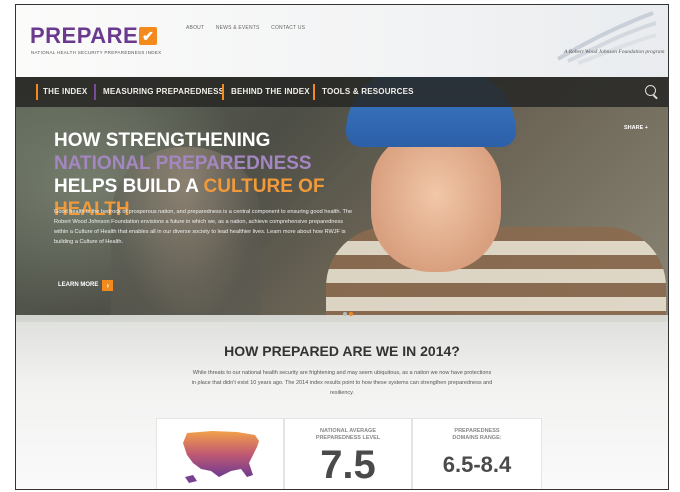 Image resolution: width=680 pixels, height=492 pixels. What do you see at coordinates (606, 38) in the screenshot?
I see `wing-logo-icon` at bounding box center [606, 38].